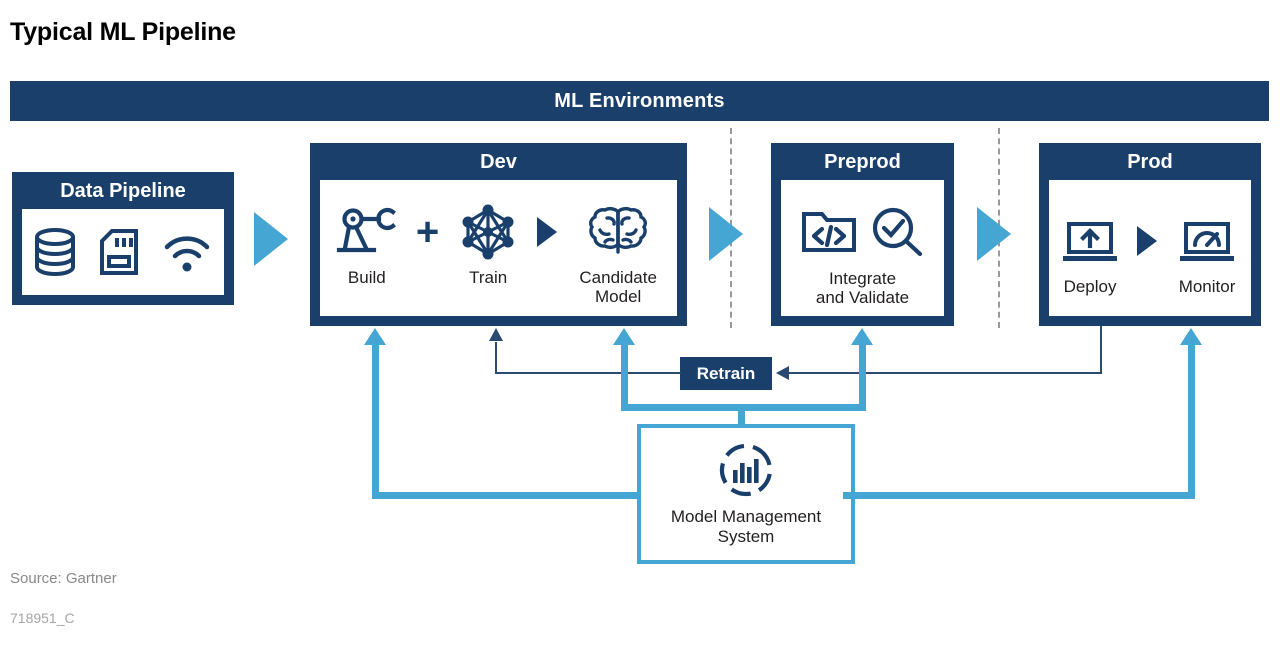  Describe the element at coordinates (496, 334) in the screenshot. I see `retrain-to-dev-arrowhead` at that location.